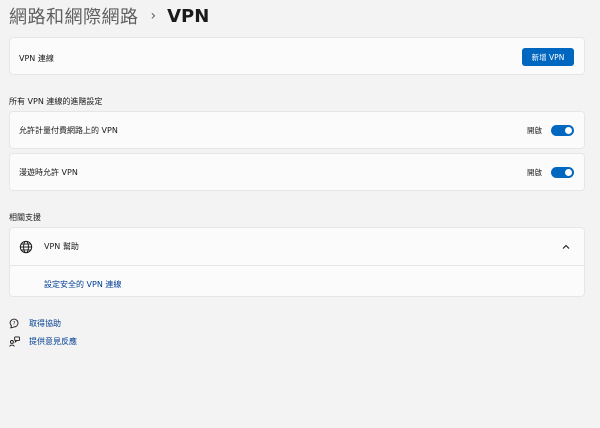  Describe the element at coordinates (550, 130) in the screenshot. I see `metered-network-vpn-toggle-group: 開啟` at that location.